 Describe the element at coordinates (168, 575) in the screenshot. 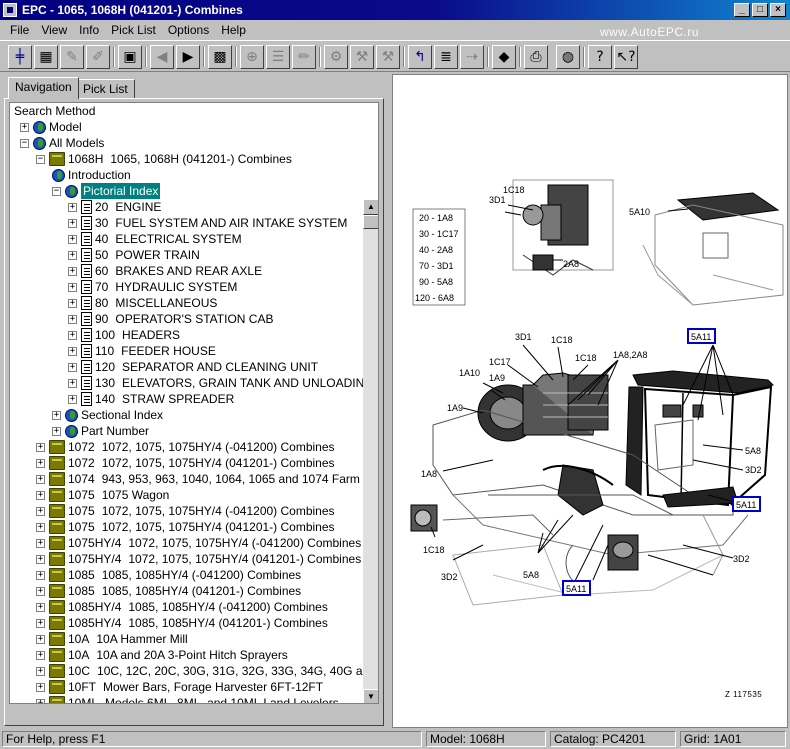

I see `tree-item-model-entry: +1085 1085, 1085HY/4 (-041200) Combines` at that location.